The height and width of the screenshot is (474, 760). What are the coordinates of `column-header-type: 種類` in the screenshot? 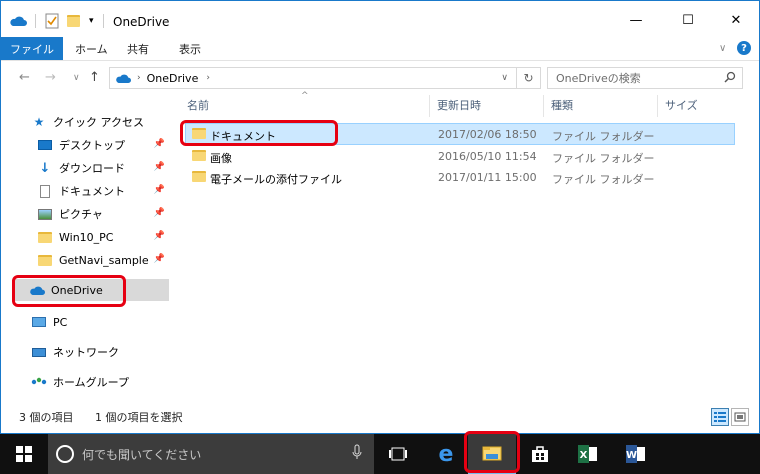 It's located at (562, 105).